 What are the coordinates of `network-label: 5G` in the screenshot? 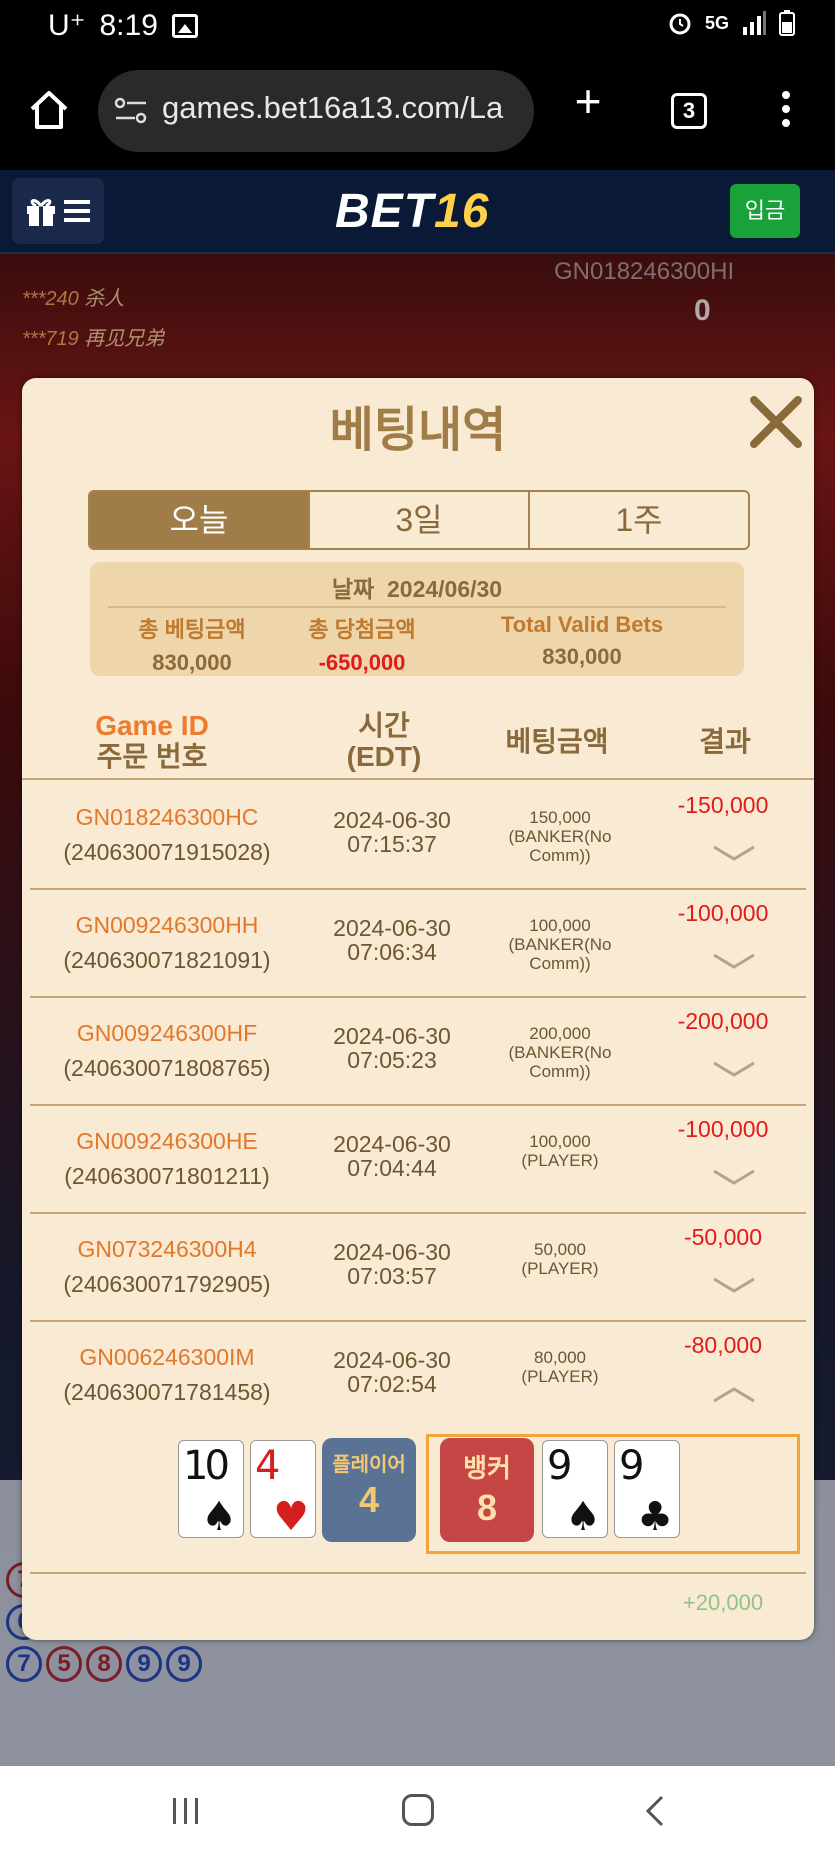 It's located at (716, 22).